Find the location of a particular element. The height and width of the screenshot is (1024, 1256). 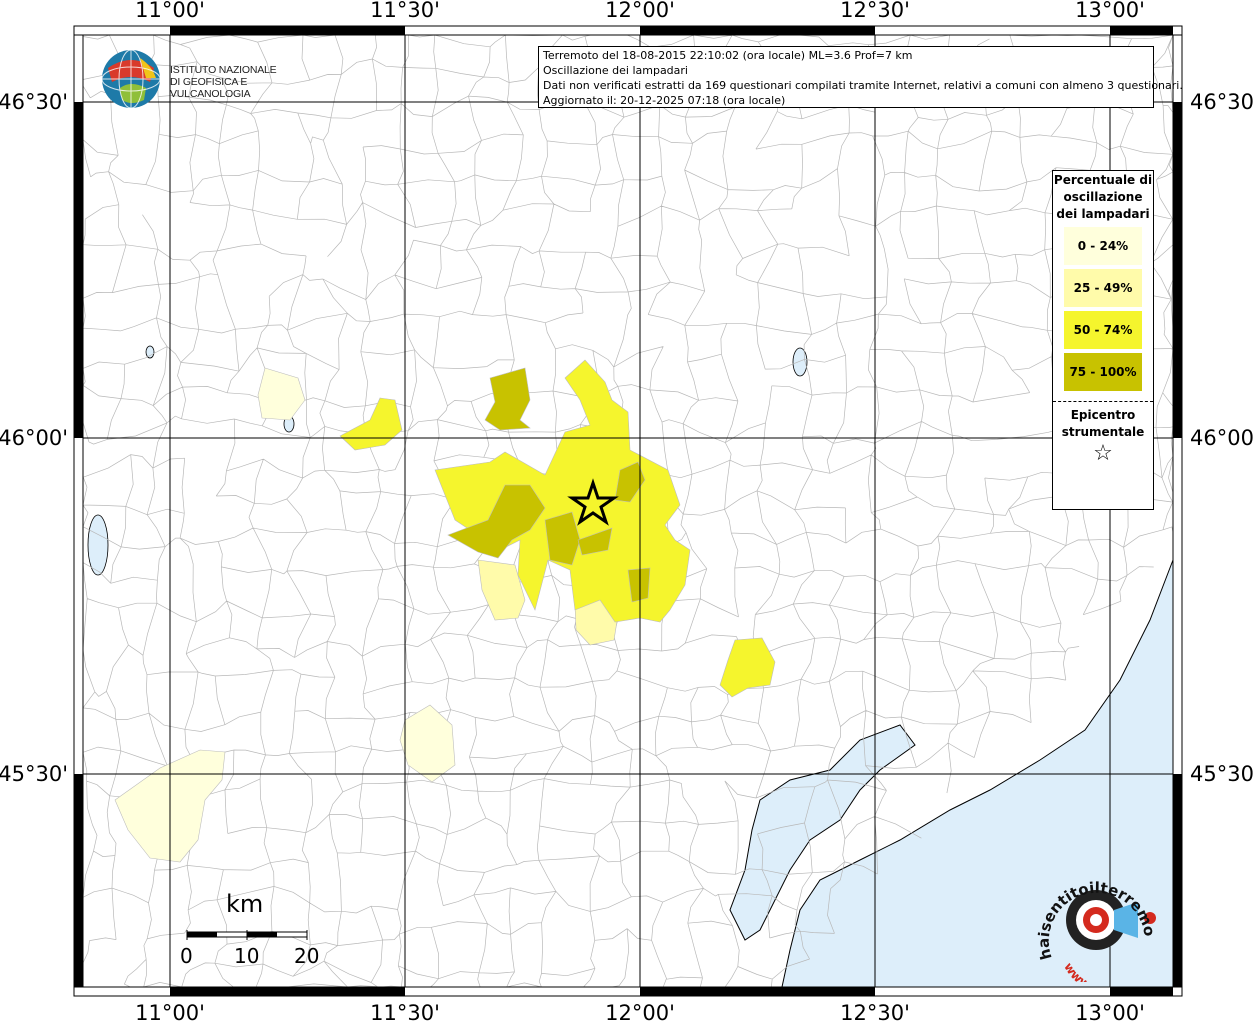

ingv-line-1: ISTITUTO NAZIONALE is located at coordinates (223, 70).